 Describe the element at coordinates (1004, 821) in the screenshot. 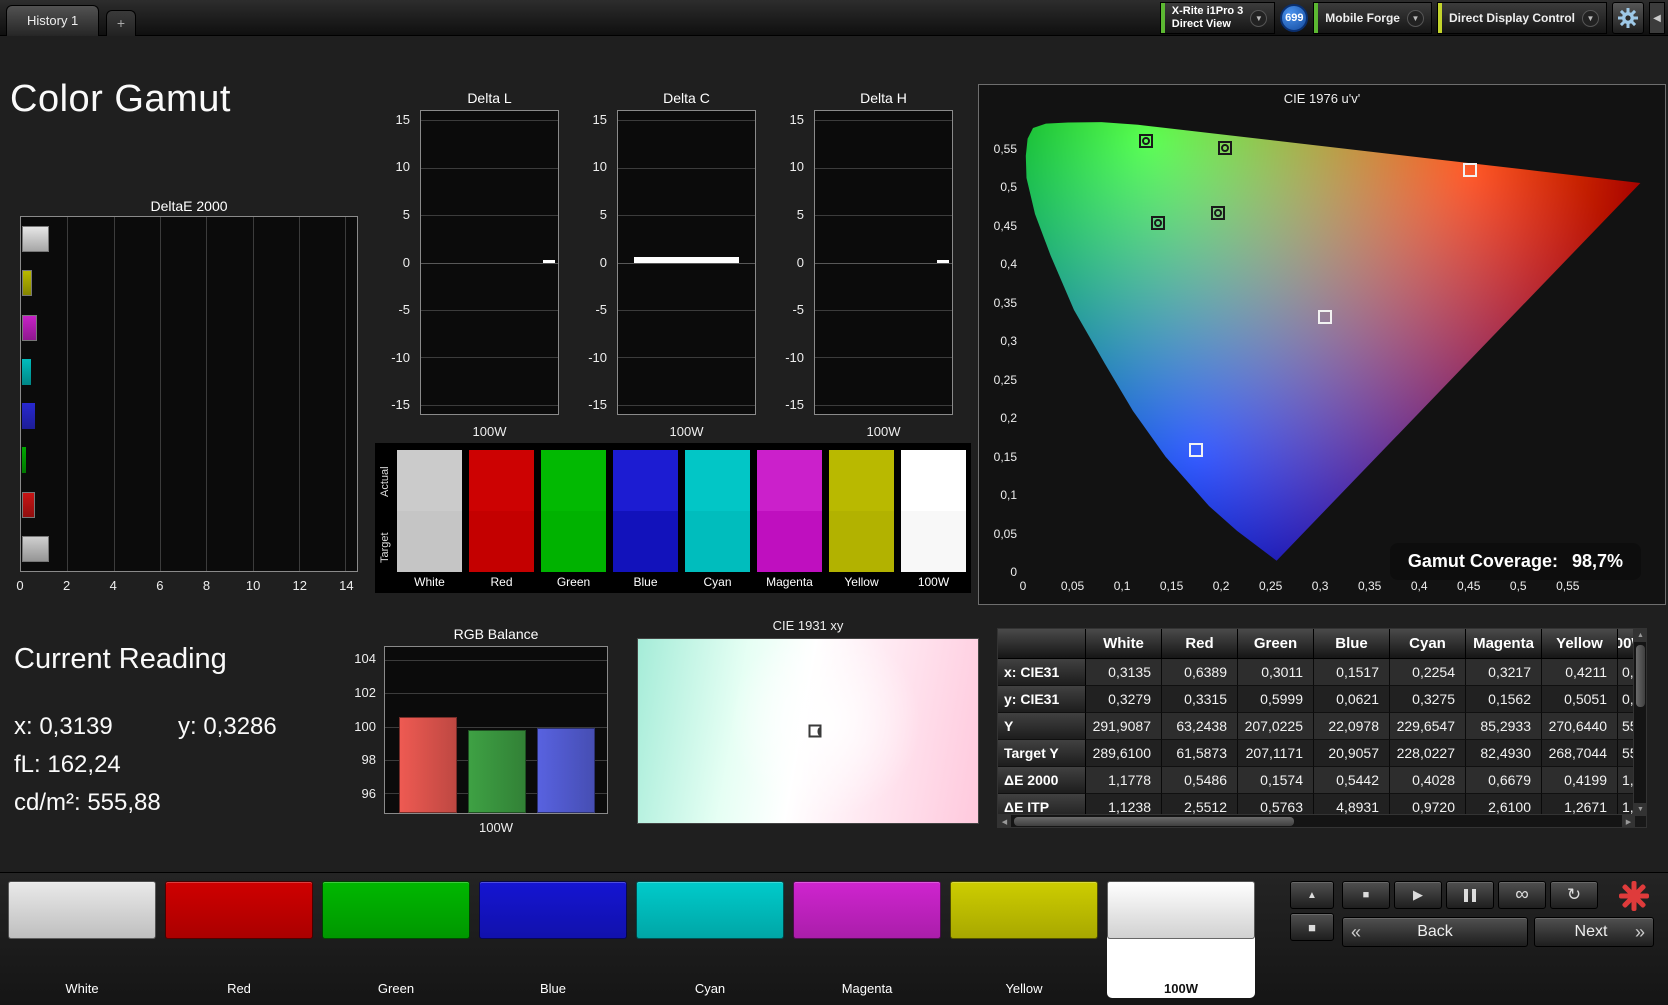

I see `scroll-left-button: ◀` at that location.